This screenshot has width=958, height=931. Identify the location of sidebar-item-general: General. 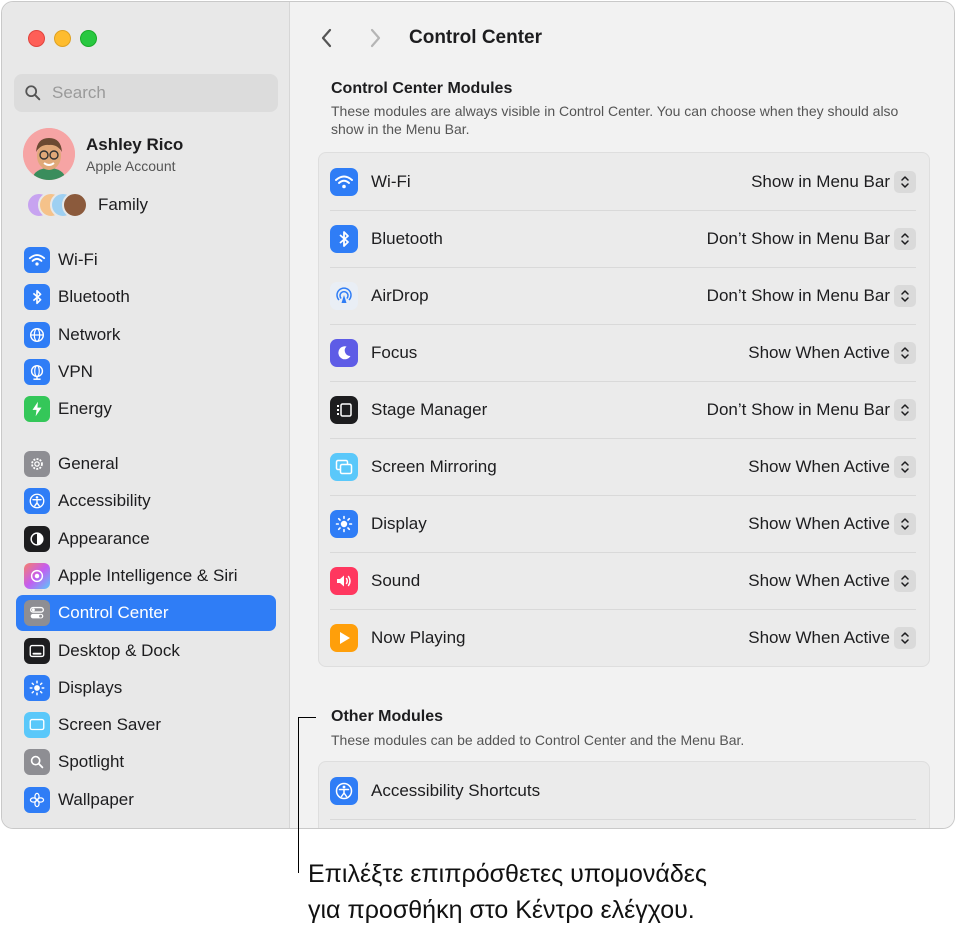
(146, 464).